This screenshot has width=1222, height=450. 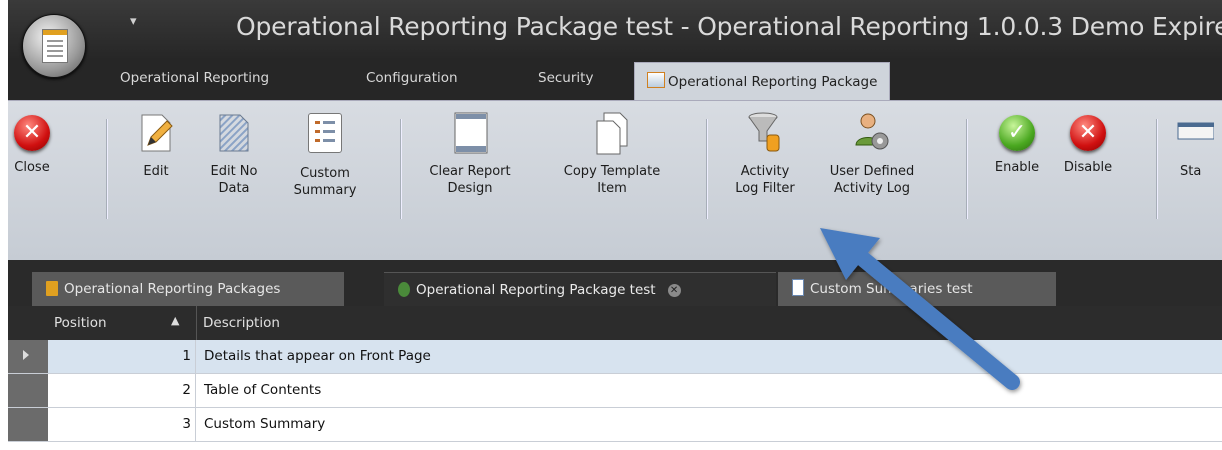 I want to click on doc-tab-operational-reporting-package-test: Operational Reporting Package test ✕, so click(x=580, y=289).